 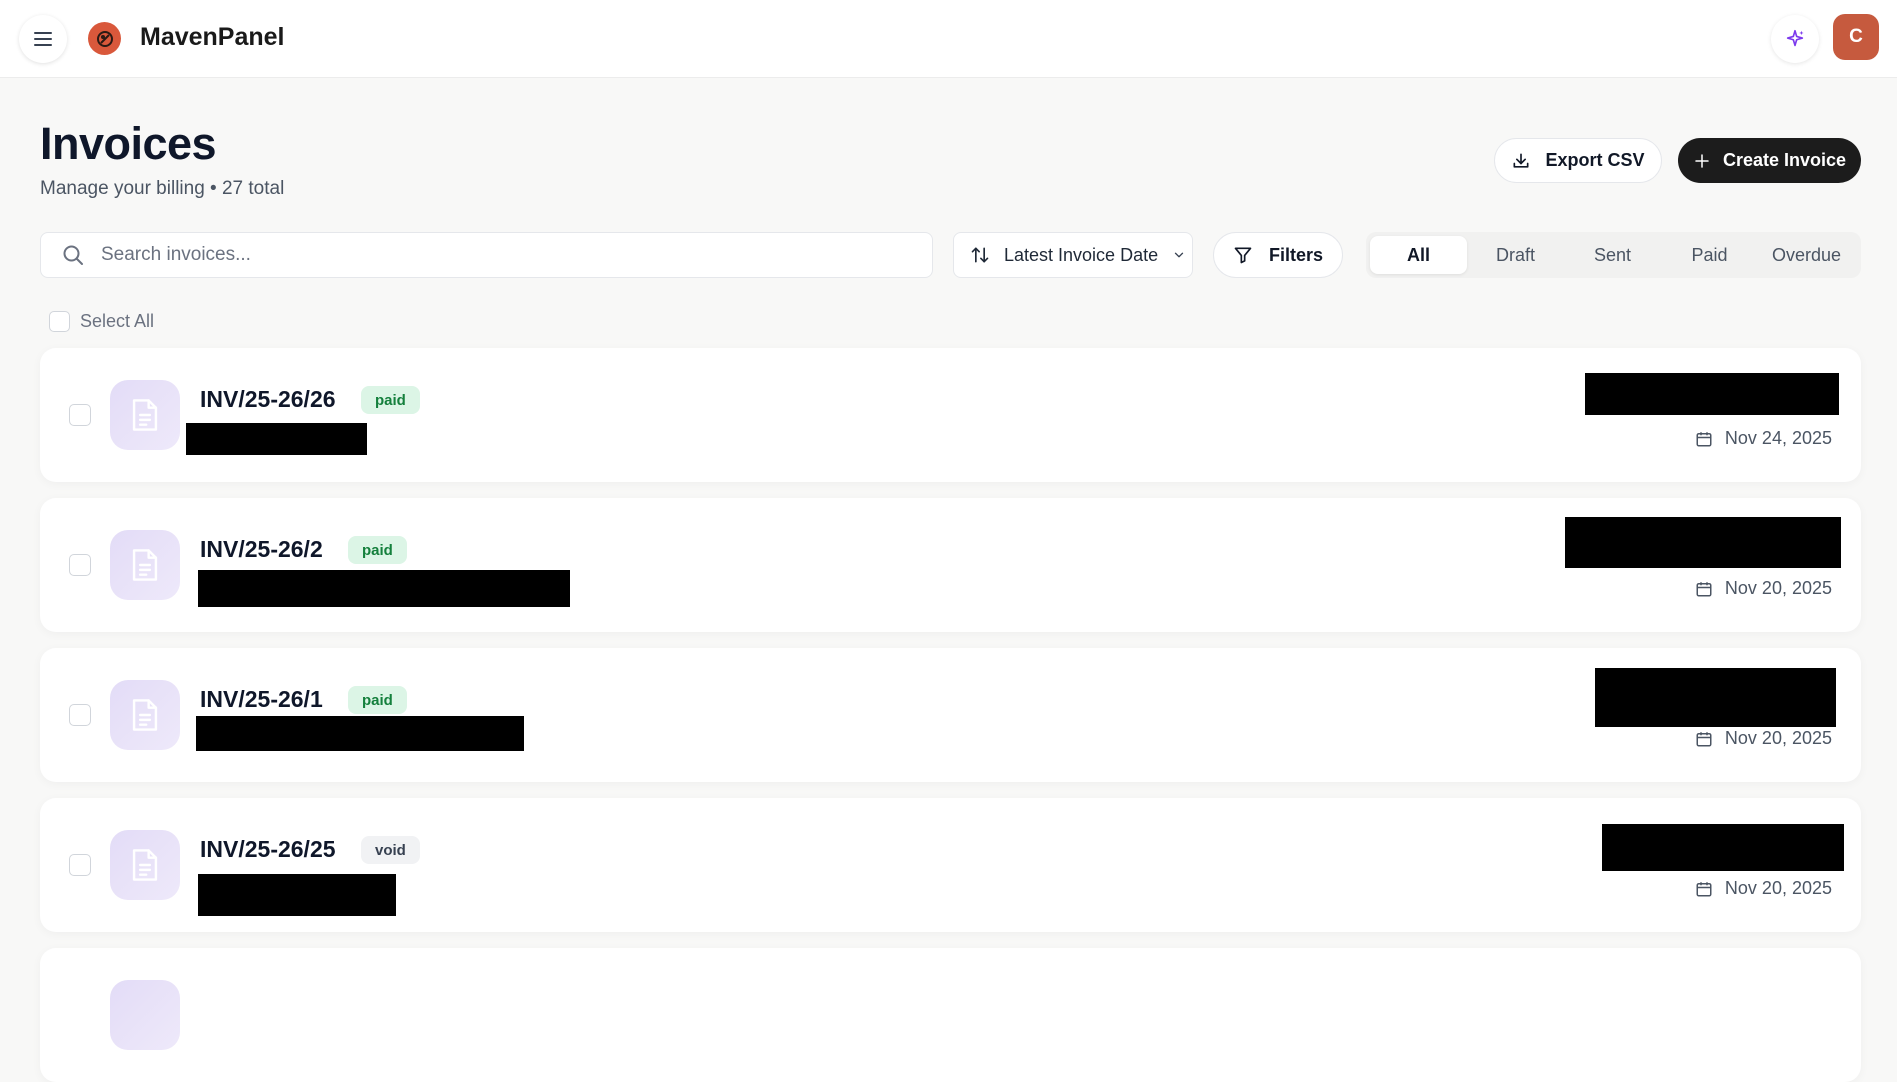 What do you see at coordinates (117, 321) in the screenshot?
I see `select-all-label: Select All` at bounding box center [117, 321].